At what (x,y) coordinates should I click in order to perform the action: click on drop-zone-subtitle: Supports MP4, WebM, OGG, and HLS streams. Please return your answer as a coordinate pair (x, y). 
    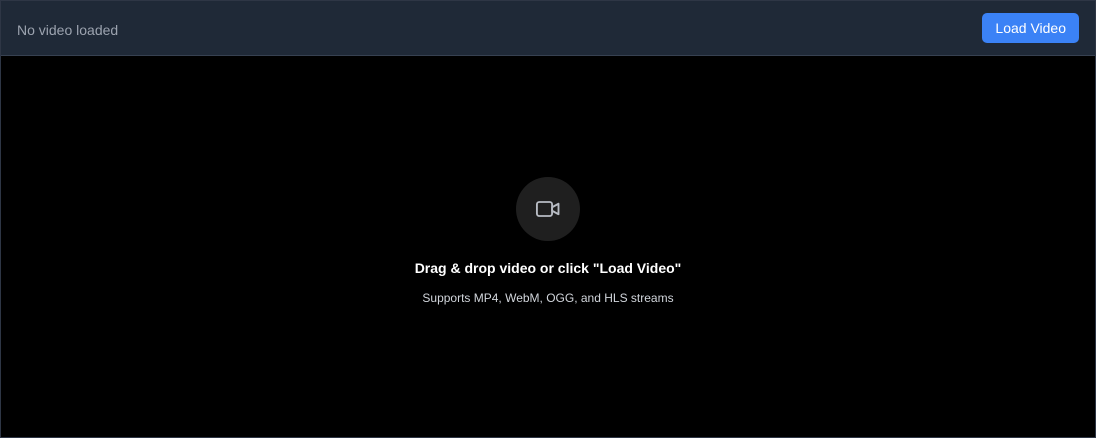
    Looking at the image, I should click on (548, 298).